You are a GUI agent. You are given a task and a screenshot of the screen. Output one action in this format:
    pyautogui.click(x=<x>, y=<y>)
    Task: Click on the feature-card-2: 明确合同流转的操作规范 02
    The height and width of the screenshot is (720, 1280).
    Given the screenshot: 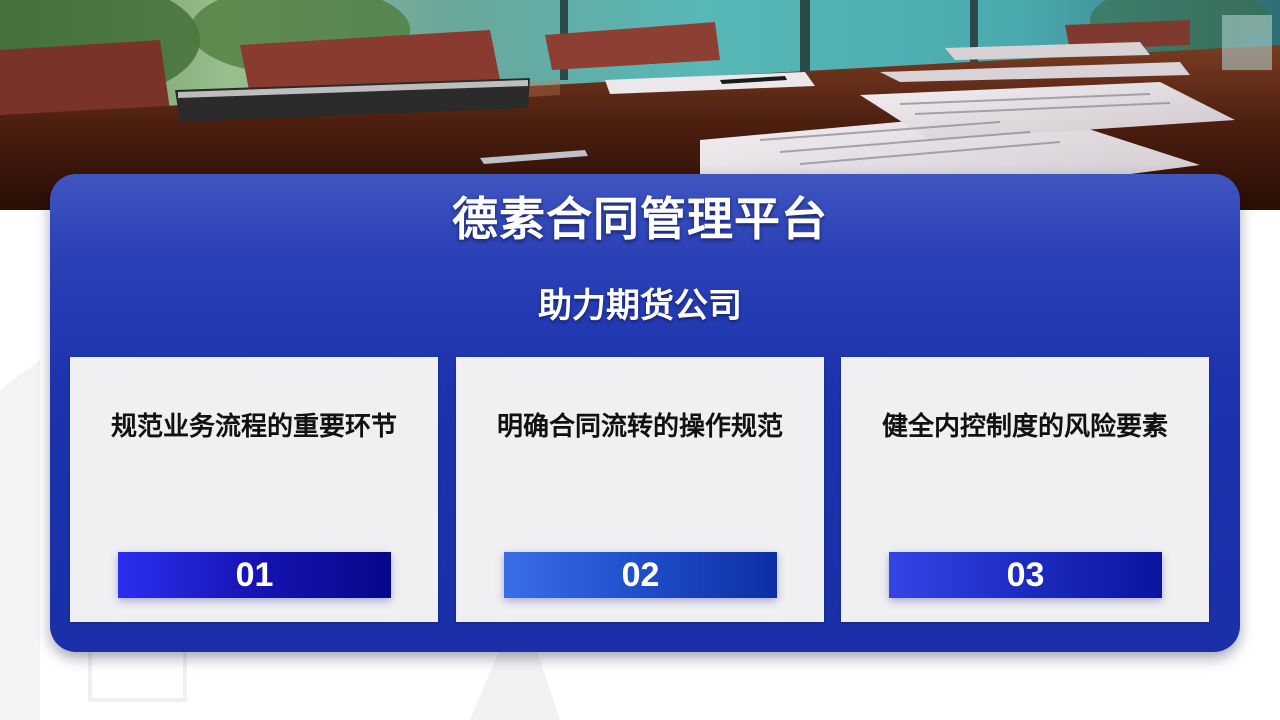 What is the action you would take?
    pyautogui.click(x=640, y=489)
    